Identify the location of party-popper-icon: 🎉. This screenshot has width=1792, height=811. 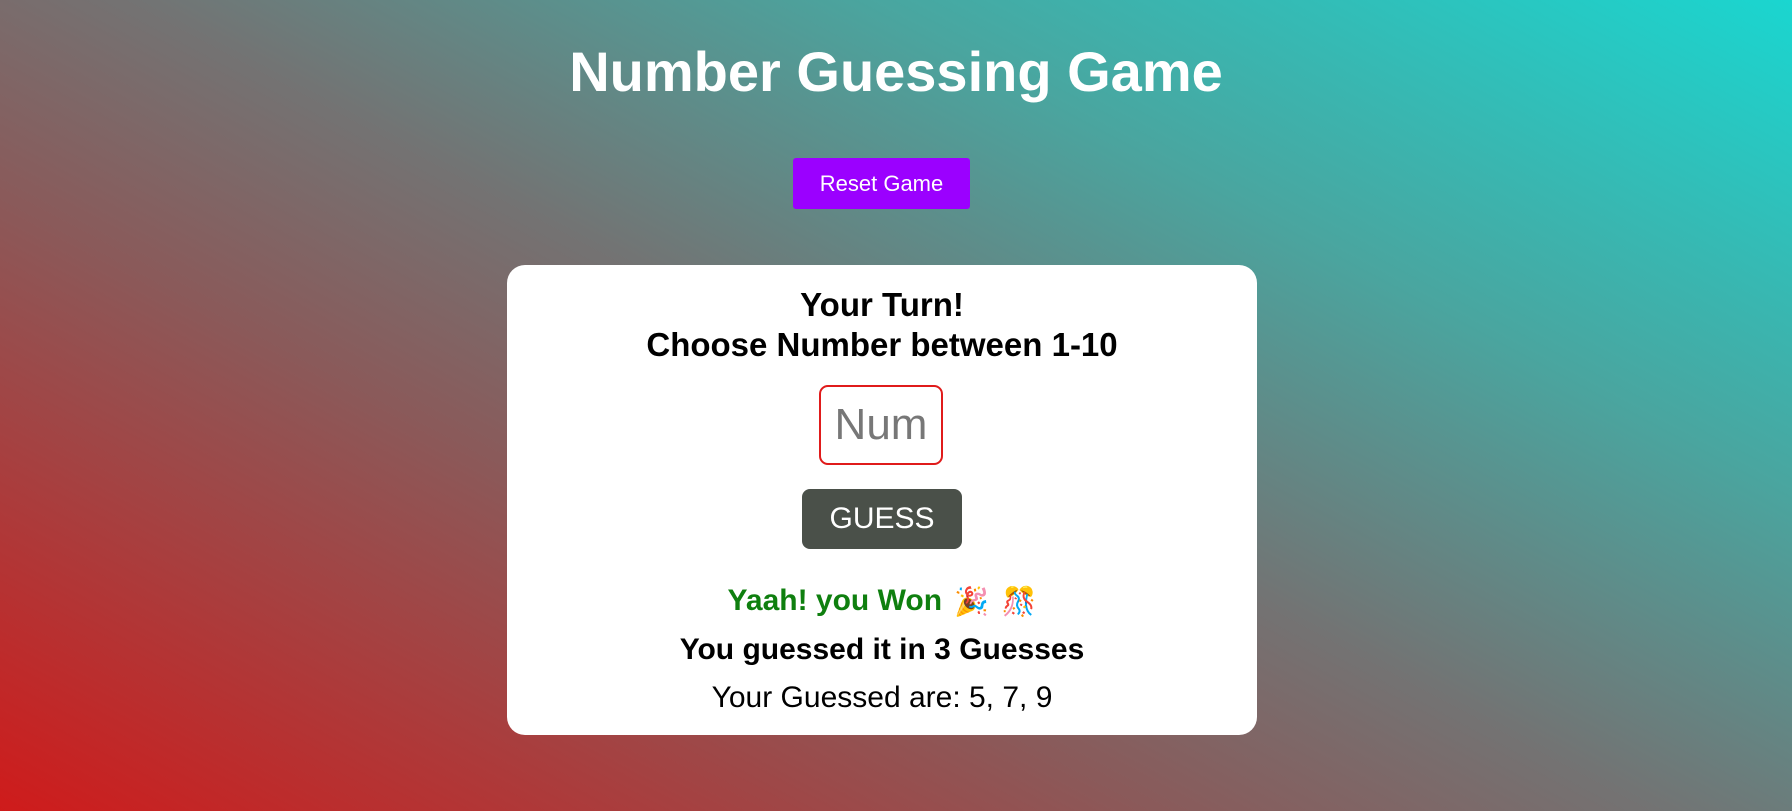
(972, 602).